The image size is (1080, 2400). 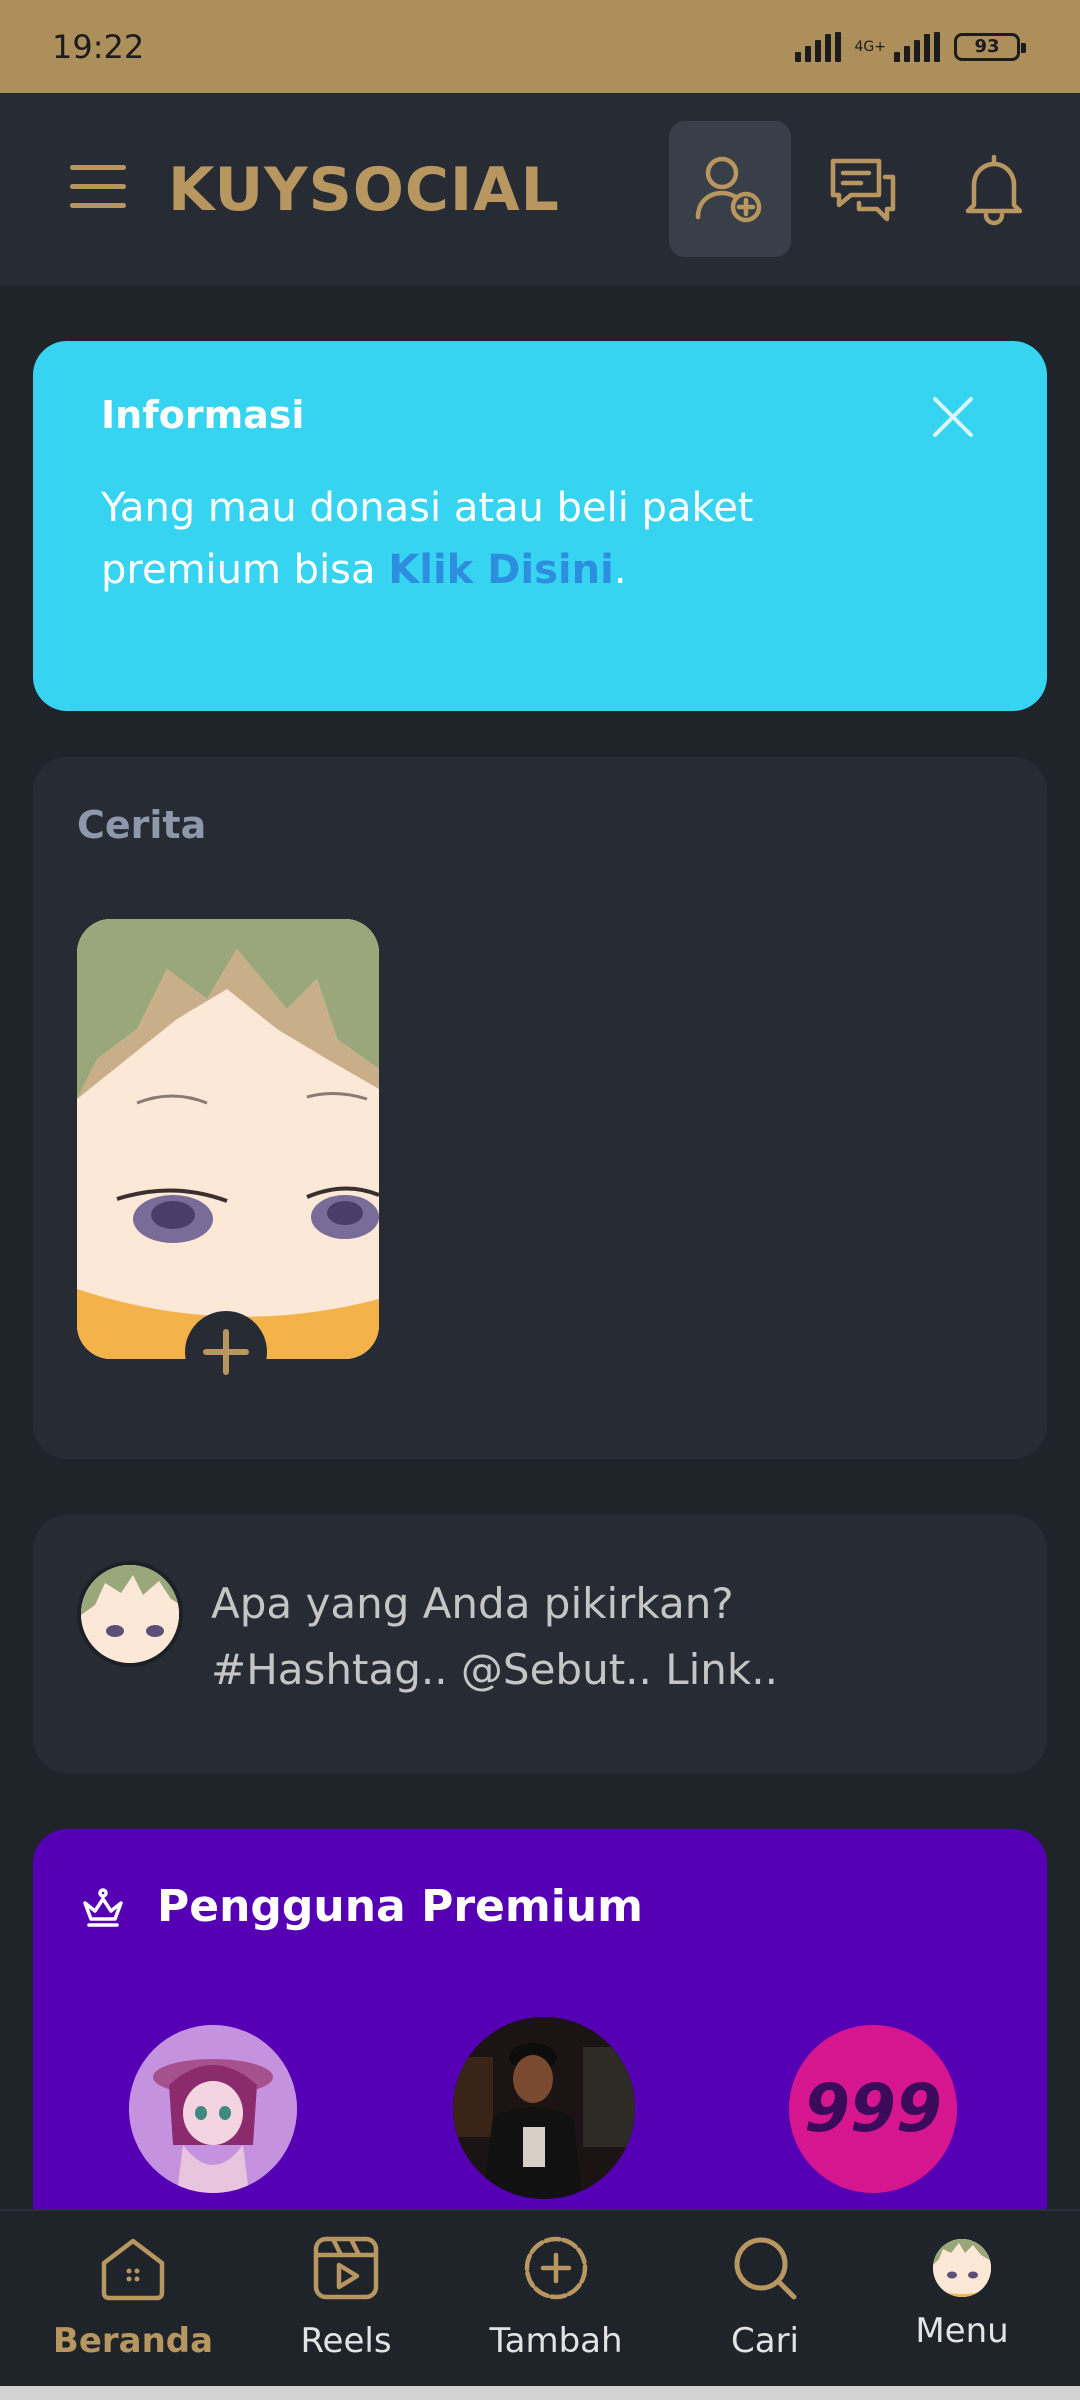 I want to click on notifications-button, so click(x=994, y=189).